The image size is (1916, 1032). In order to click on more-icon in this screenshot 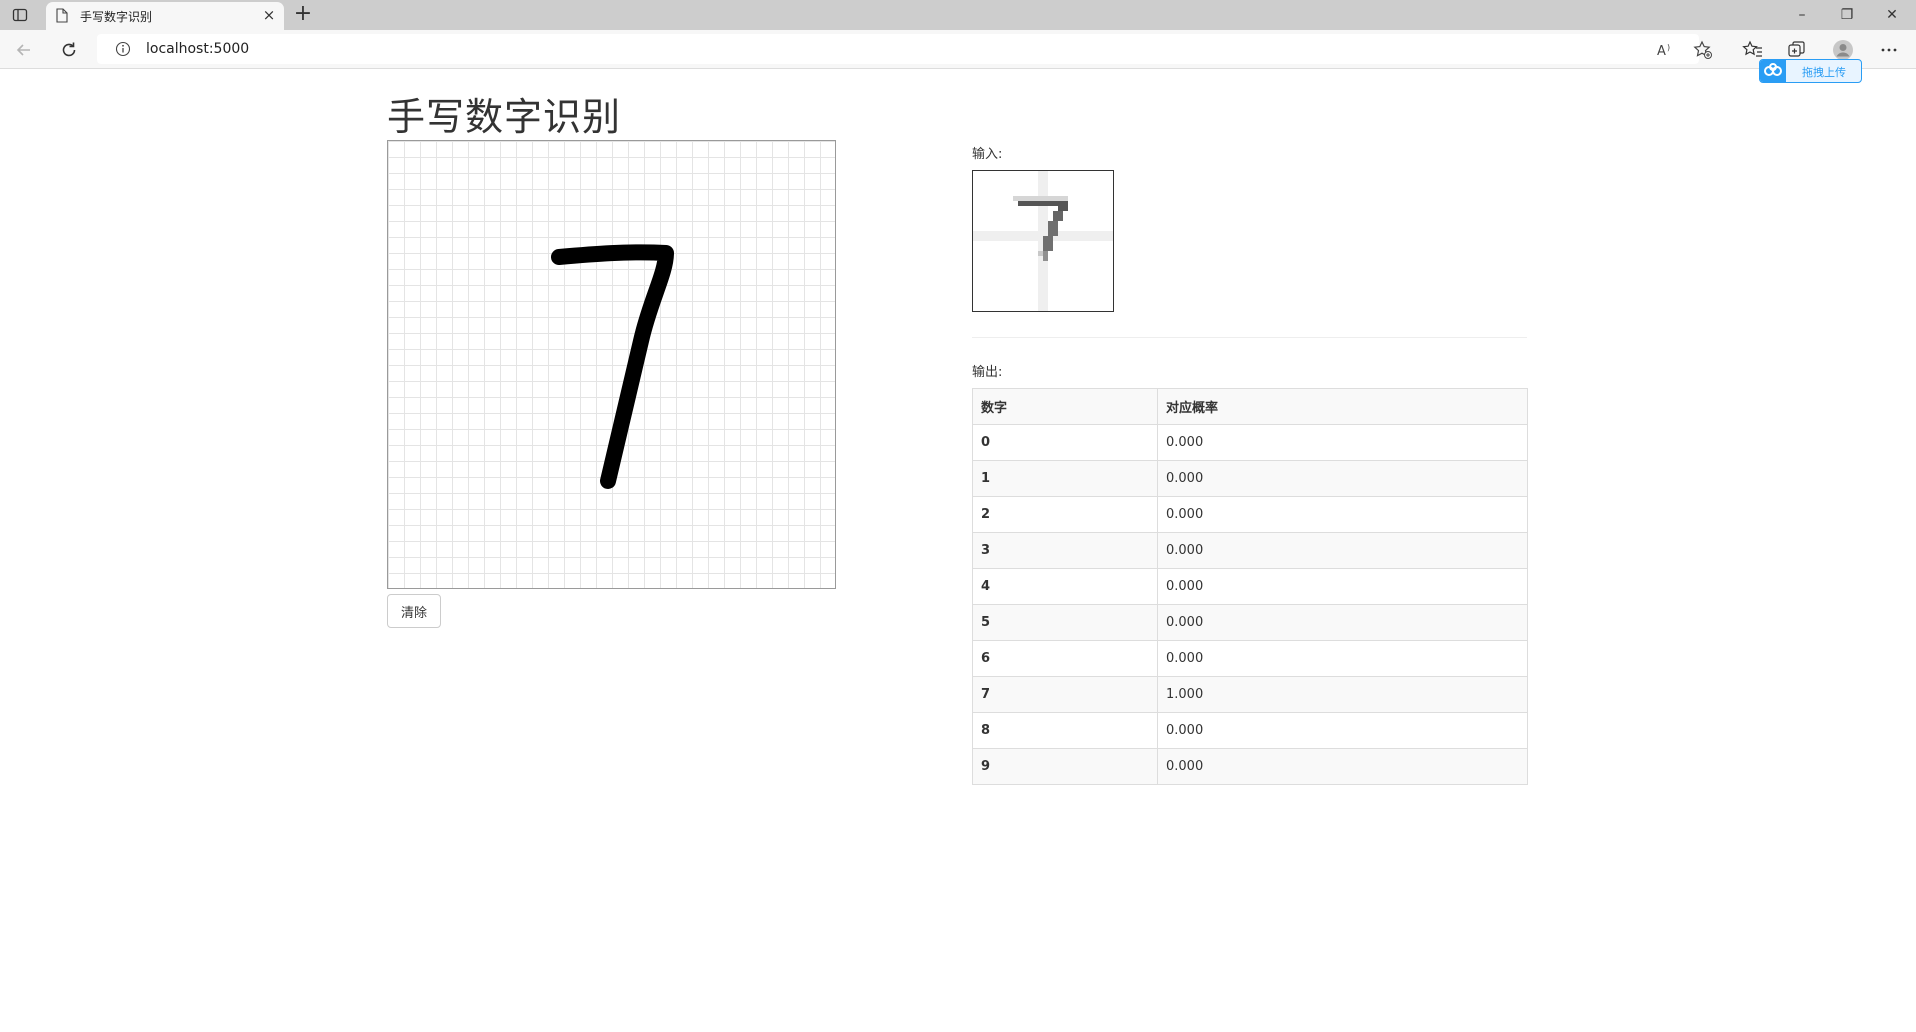, I will do `click(1889, 50)`.